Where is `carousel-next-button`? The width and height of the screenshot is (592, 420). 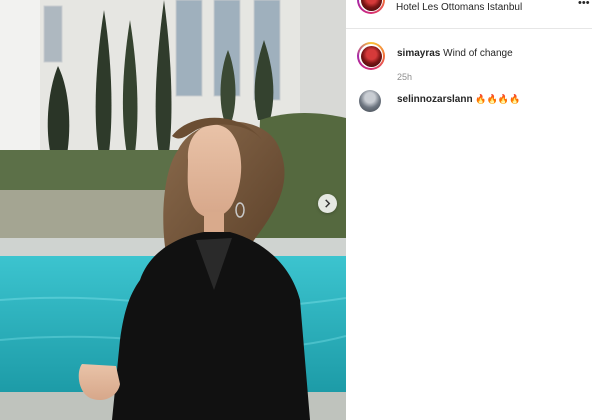
carousel-next-button is located at coordinates (327, 203).